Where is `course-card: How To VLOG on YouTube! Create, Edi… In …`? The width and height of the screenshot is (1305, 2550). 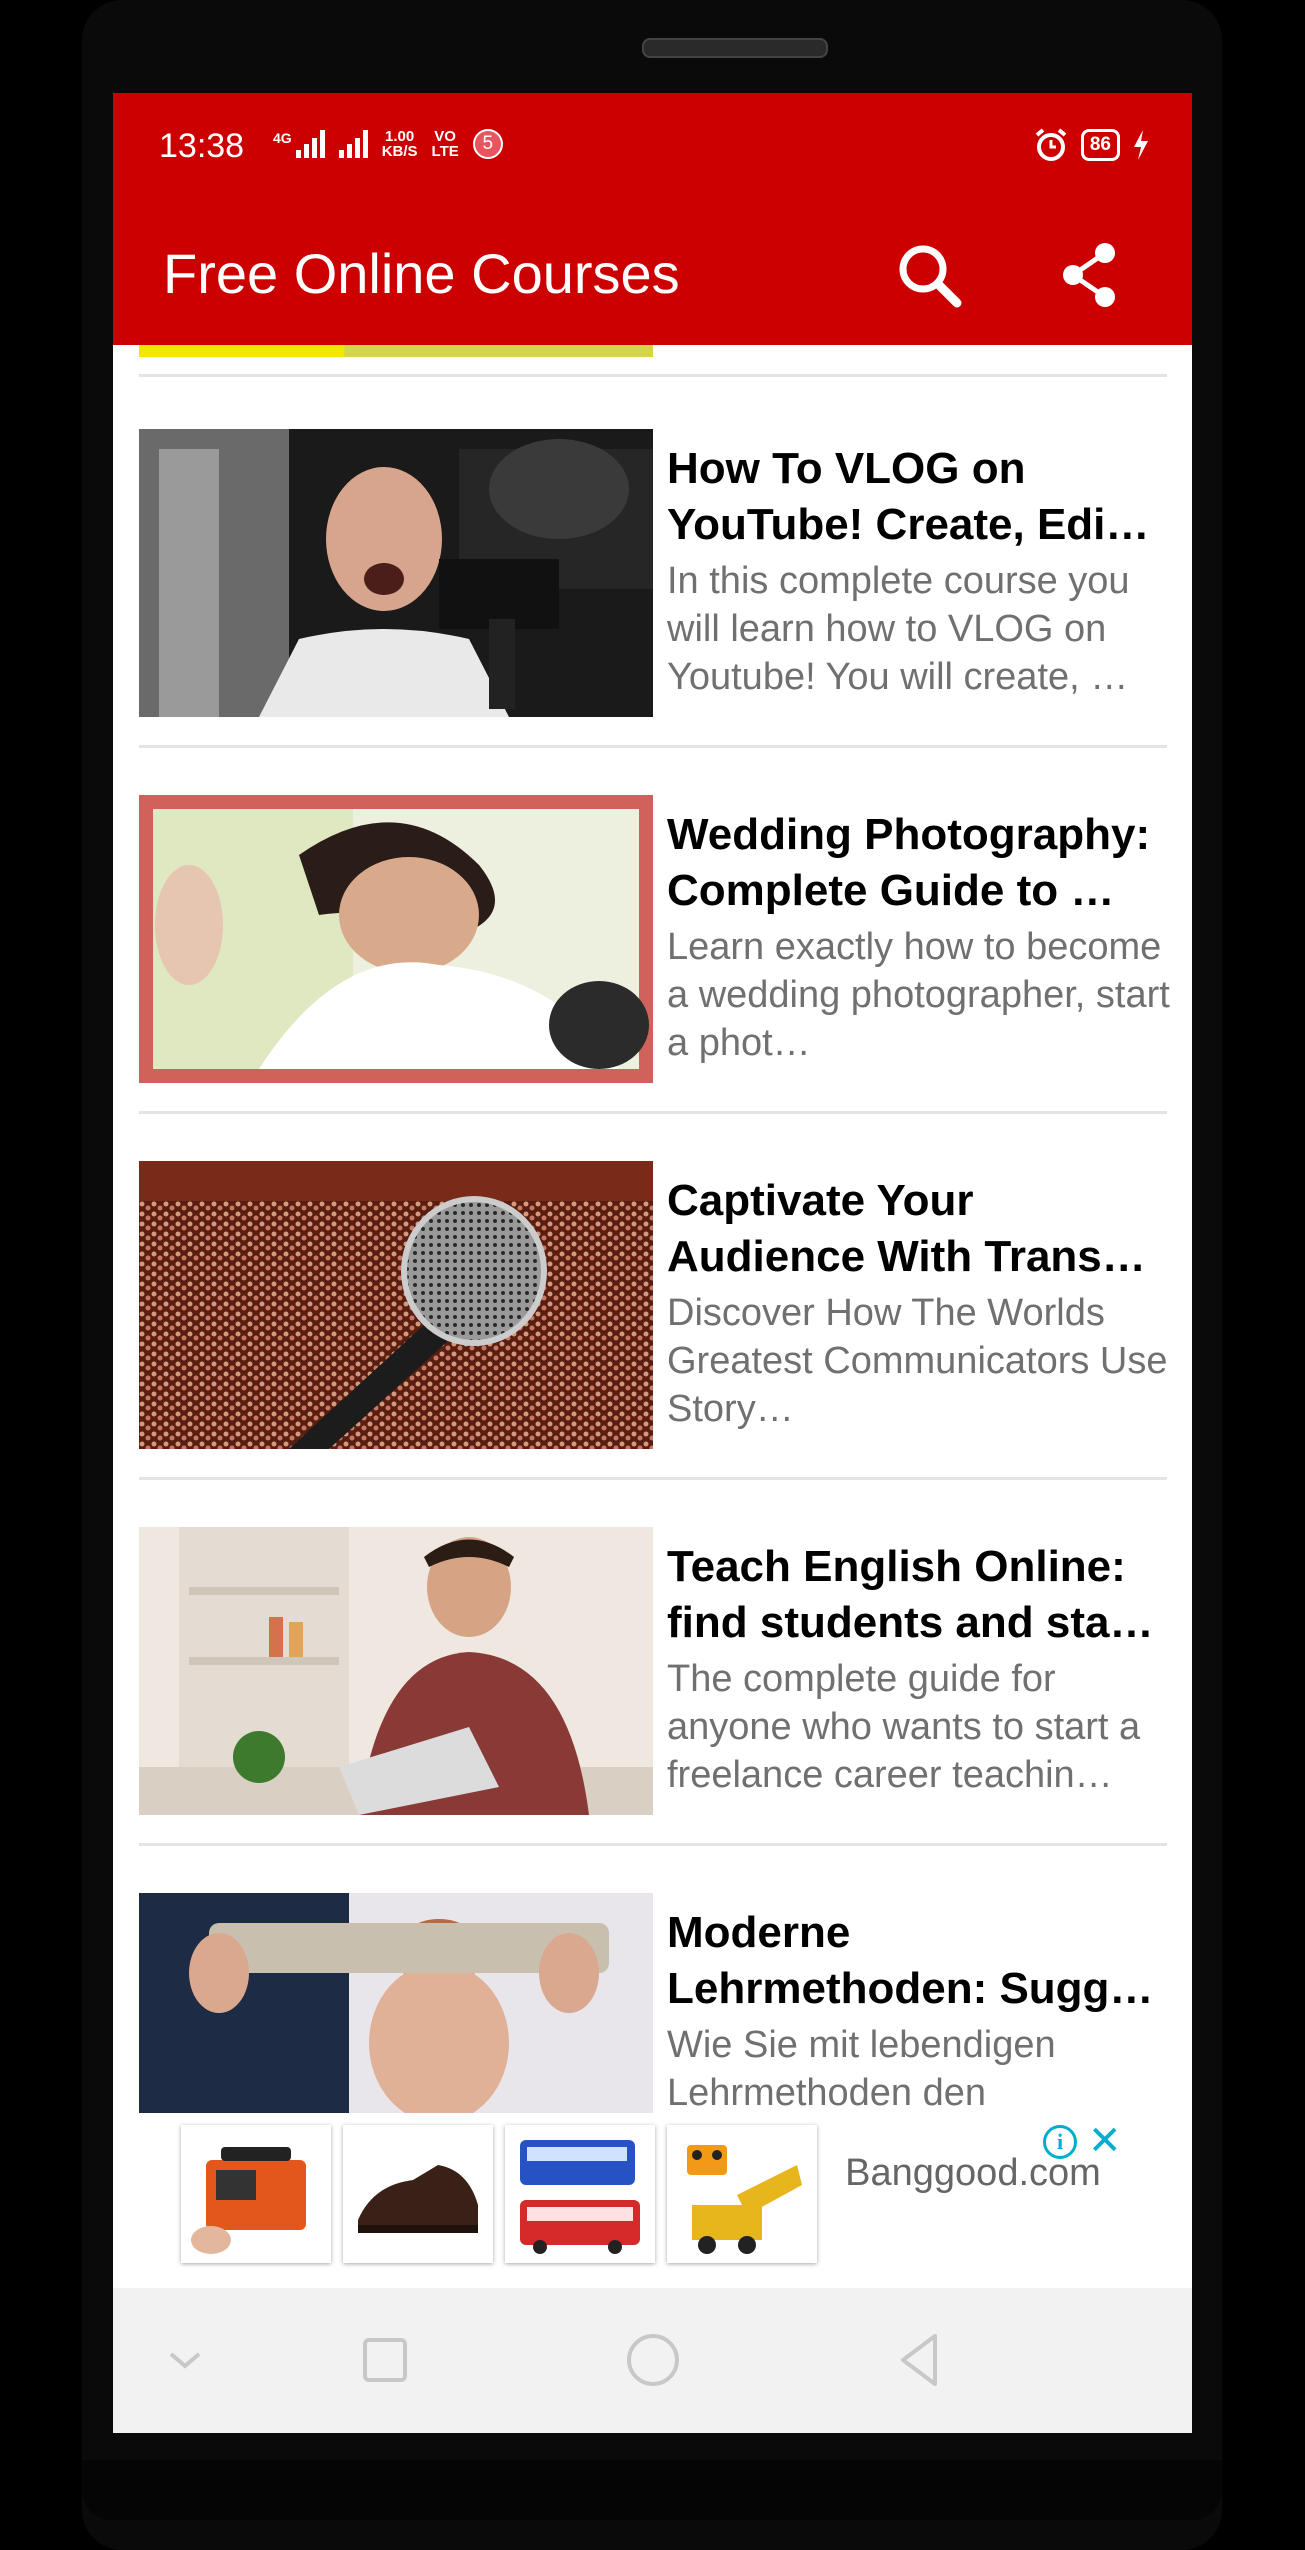 course-card: How To VLOG on YouTube! Create, Edi… In … is located at coordinates (652, 574).